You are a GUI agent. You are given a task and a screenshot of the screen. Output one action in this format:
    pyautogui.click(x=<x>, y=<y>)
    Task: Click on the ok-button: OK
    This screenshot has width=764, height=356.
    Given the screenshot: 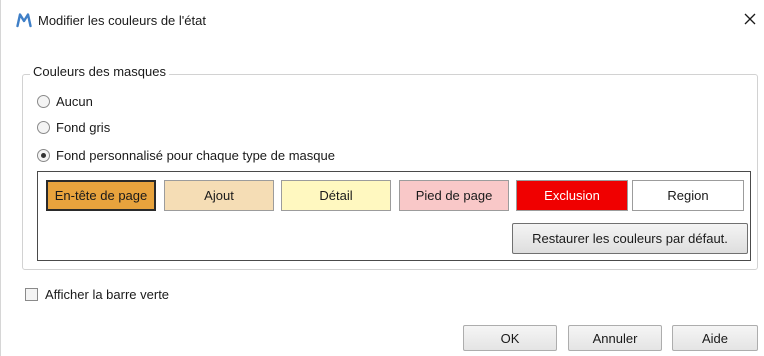 What is the action you would take?
    pyautogui.click(x=510, y=338)
    